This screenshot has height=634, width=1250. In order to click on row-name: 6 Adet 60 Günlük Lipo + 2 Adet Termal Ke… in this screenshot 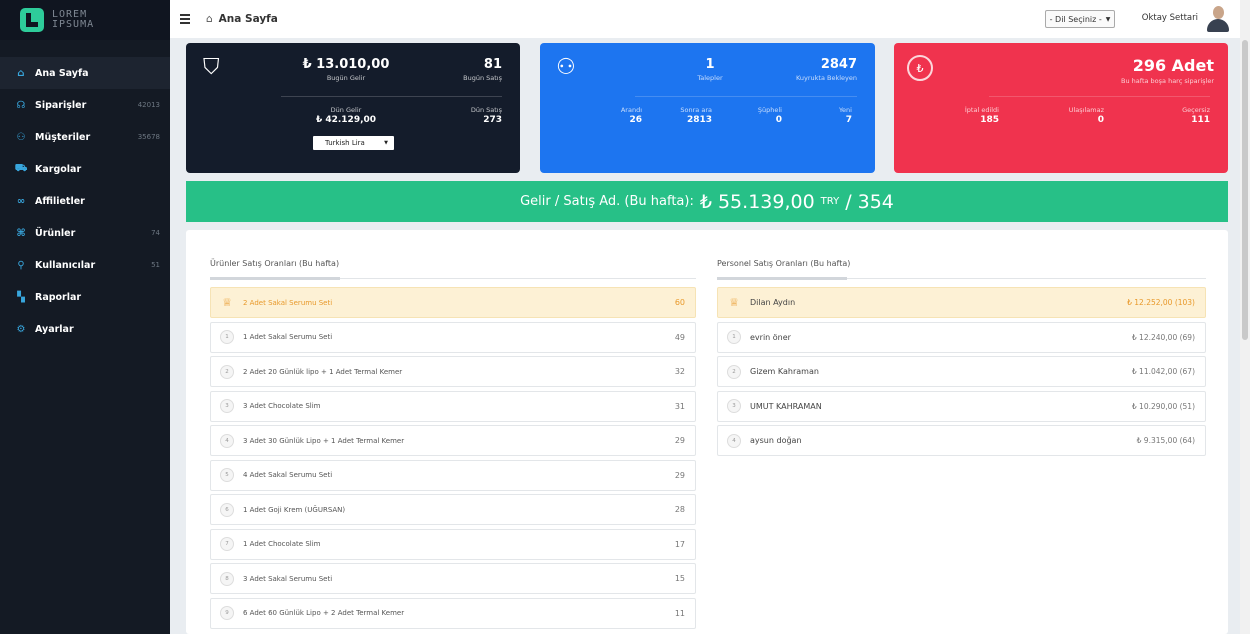, I will do `click(324, 613)`.